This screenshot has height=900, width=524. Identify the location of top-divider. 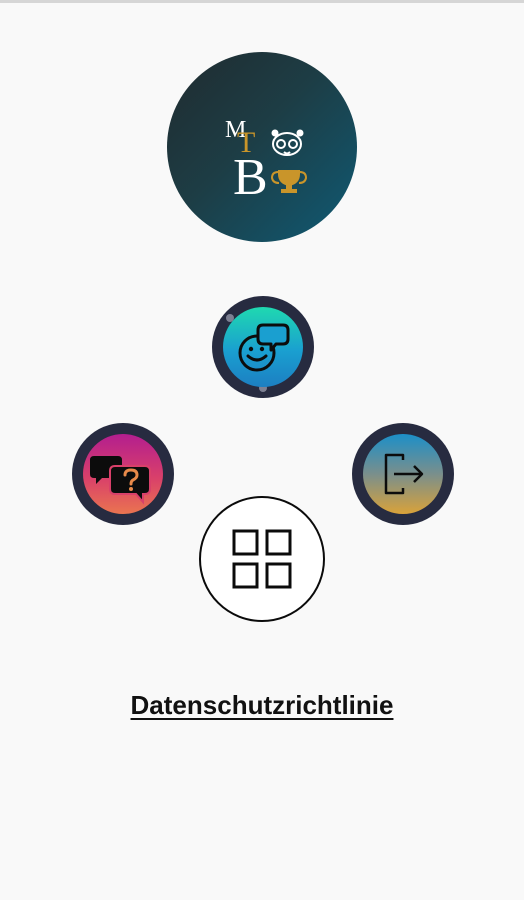
(262, 1).